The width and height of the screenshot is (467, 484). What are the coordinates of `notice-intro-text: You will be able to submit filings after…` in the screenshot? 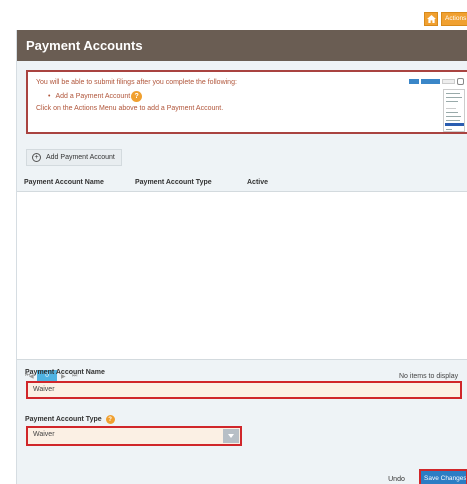 It's located at (136, 82).